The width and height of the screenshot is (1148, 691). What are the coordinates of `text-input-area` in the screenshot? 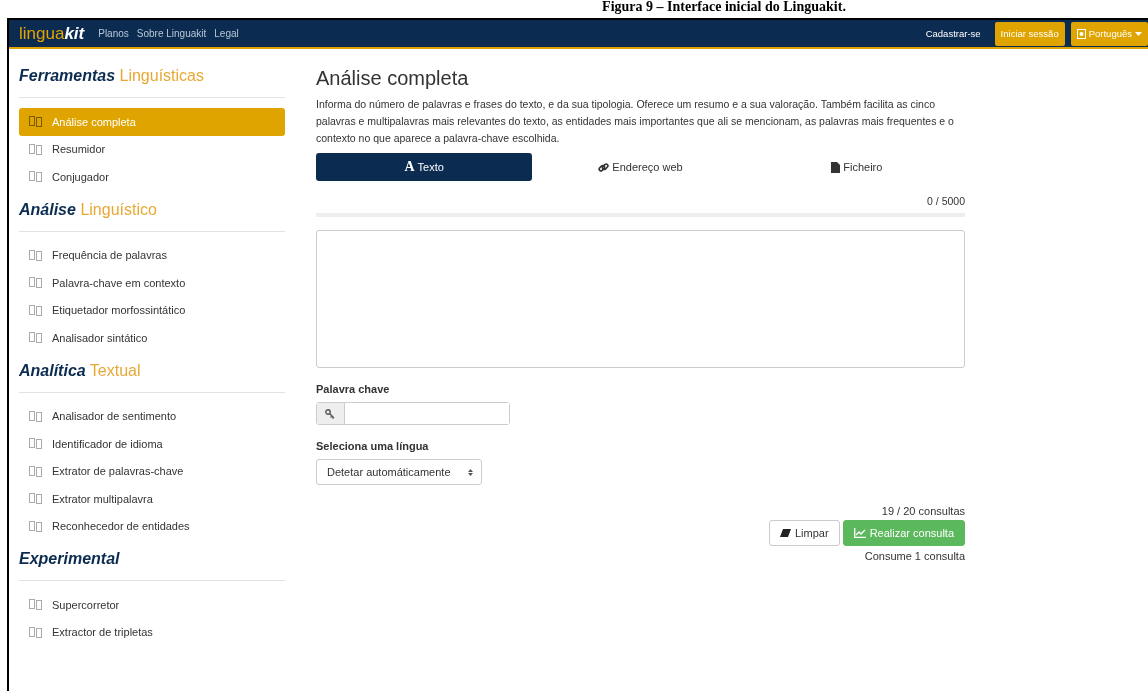 It's located at (640, 299).